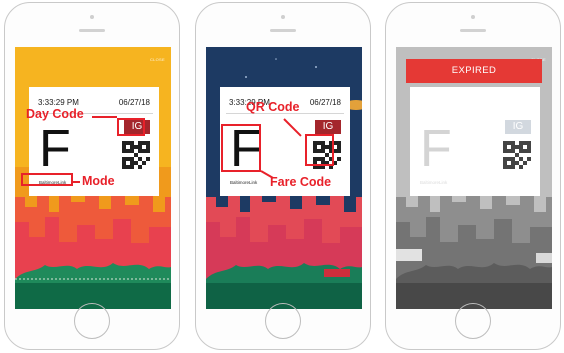 The width and height of the screenshot is (564, 353). What do you see at coordinates (475, 141) in the screenshot?
I see `fare-ticket-card: F IG BaltimoreLink` at bounding box center [475, 141].